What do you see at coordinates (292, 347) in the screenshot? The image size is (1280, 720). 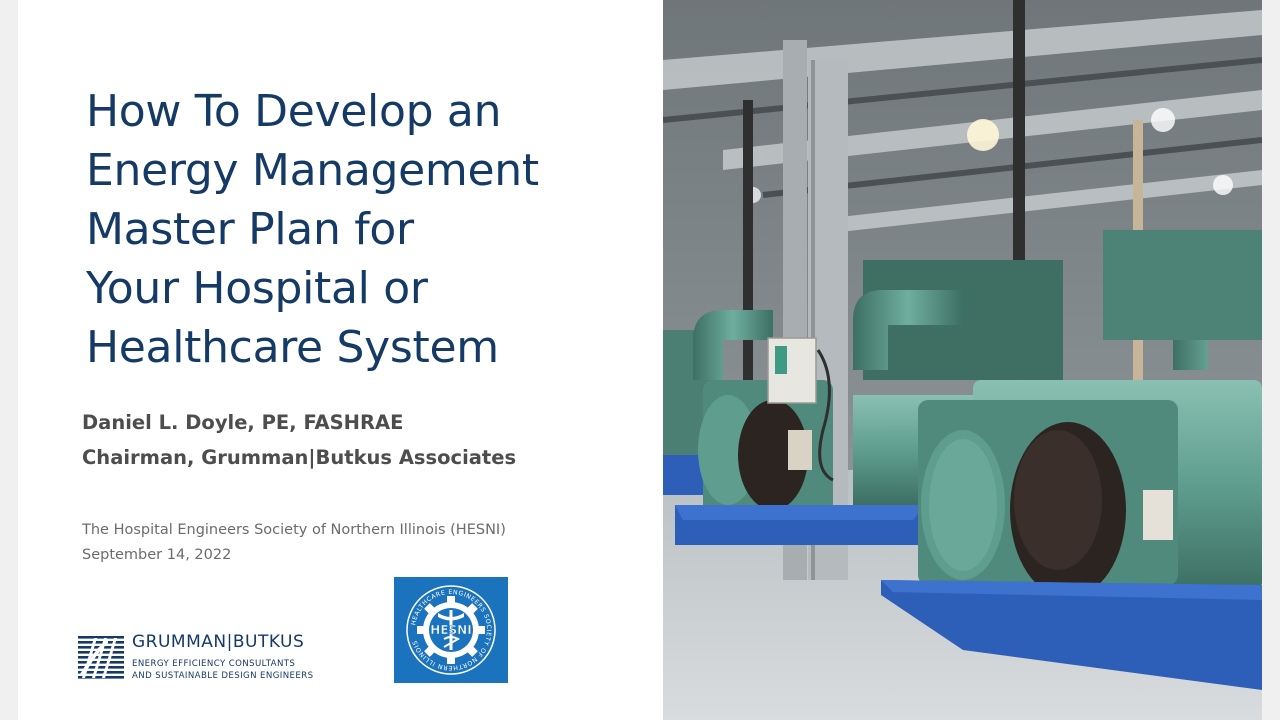 I see `title-line: Healthcare System` at bounding box center [292, 347].